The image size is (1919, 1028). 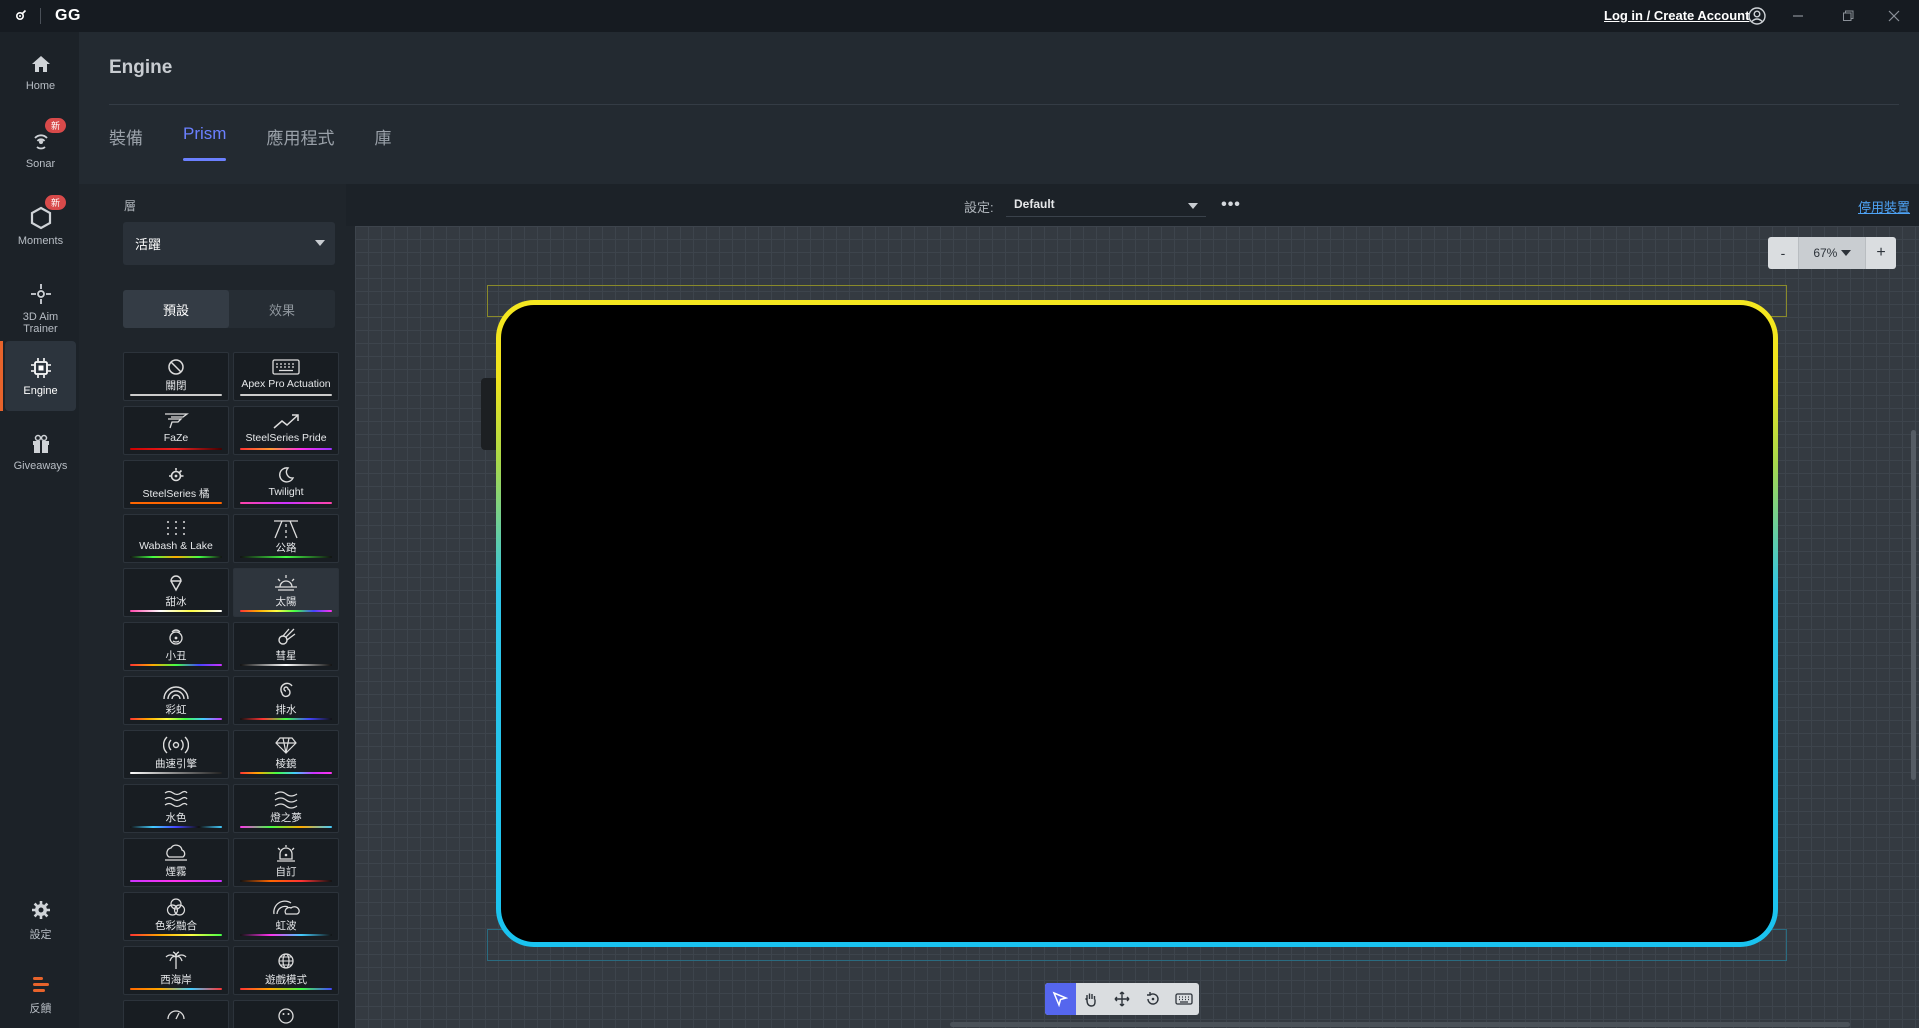 What do you see at coordinates (286, 970) in the screenshot?
I see `preset-tile: 遊戲模式` at bounding box center [286, 970].